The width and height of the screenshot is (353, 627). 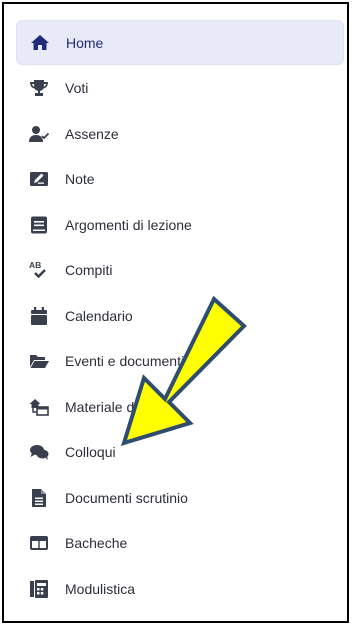 I want to click on sidebar-item-argomenti-di-lezione: Argomenti di lezione, so click(x=180, y=224).